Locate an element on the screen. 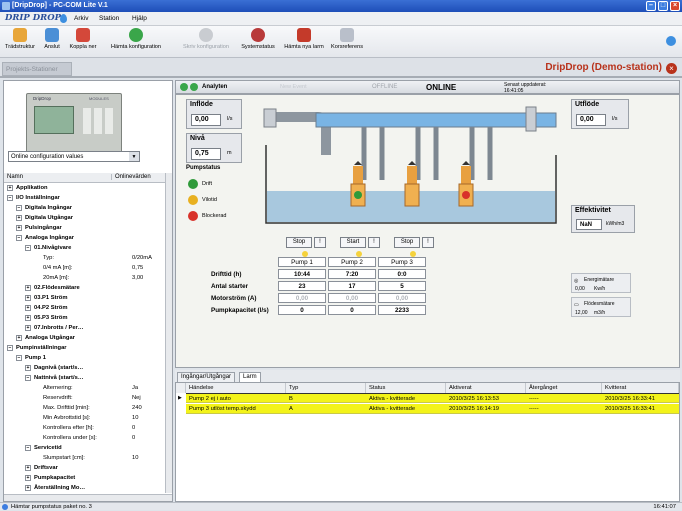  menu-hjalp: Hjälp is located at coordinates (139, 18).